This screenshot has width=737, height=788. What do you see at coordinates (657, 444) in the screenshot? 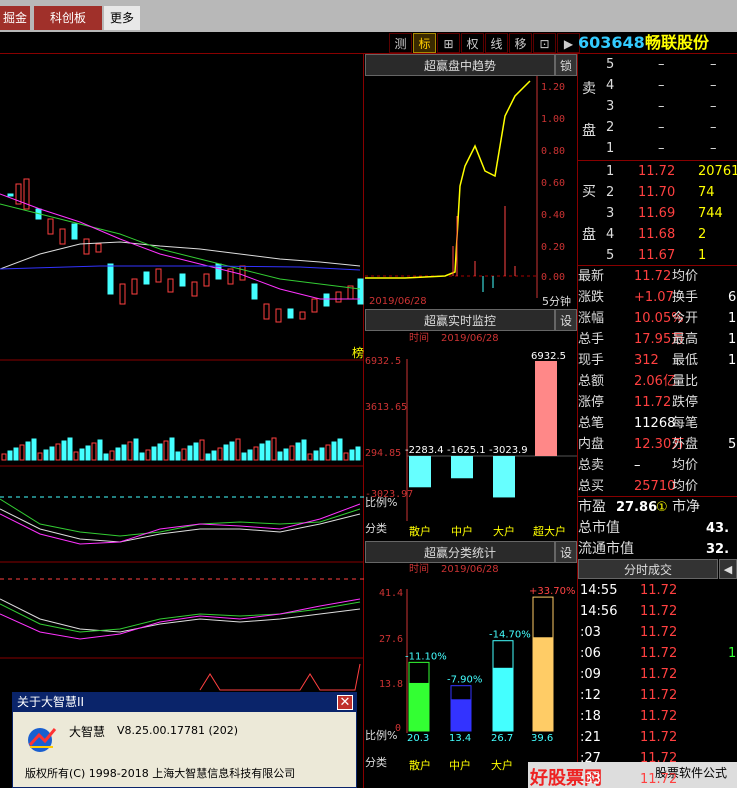
I see `quote-row: 内盘 12.30万 外盘 5` at bounding box center [657, 444].